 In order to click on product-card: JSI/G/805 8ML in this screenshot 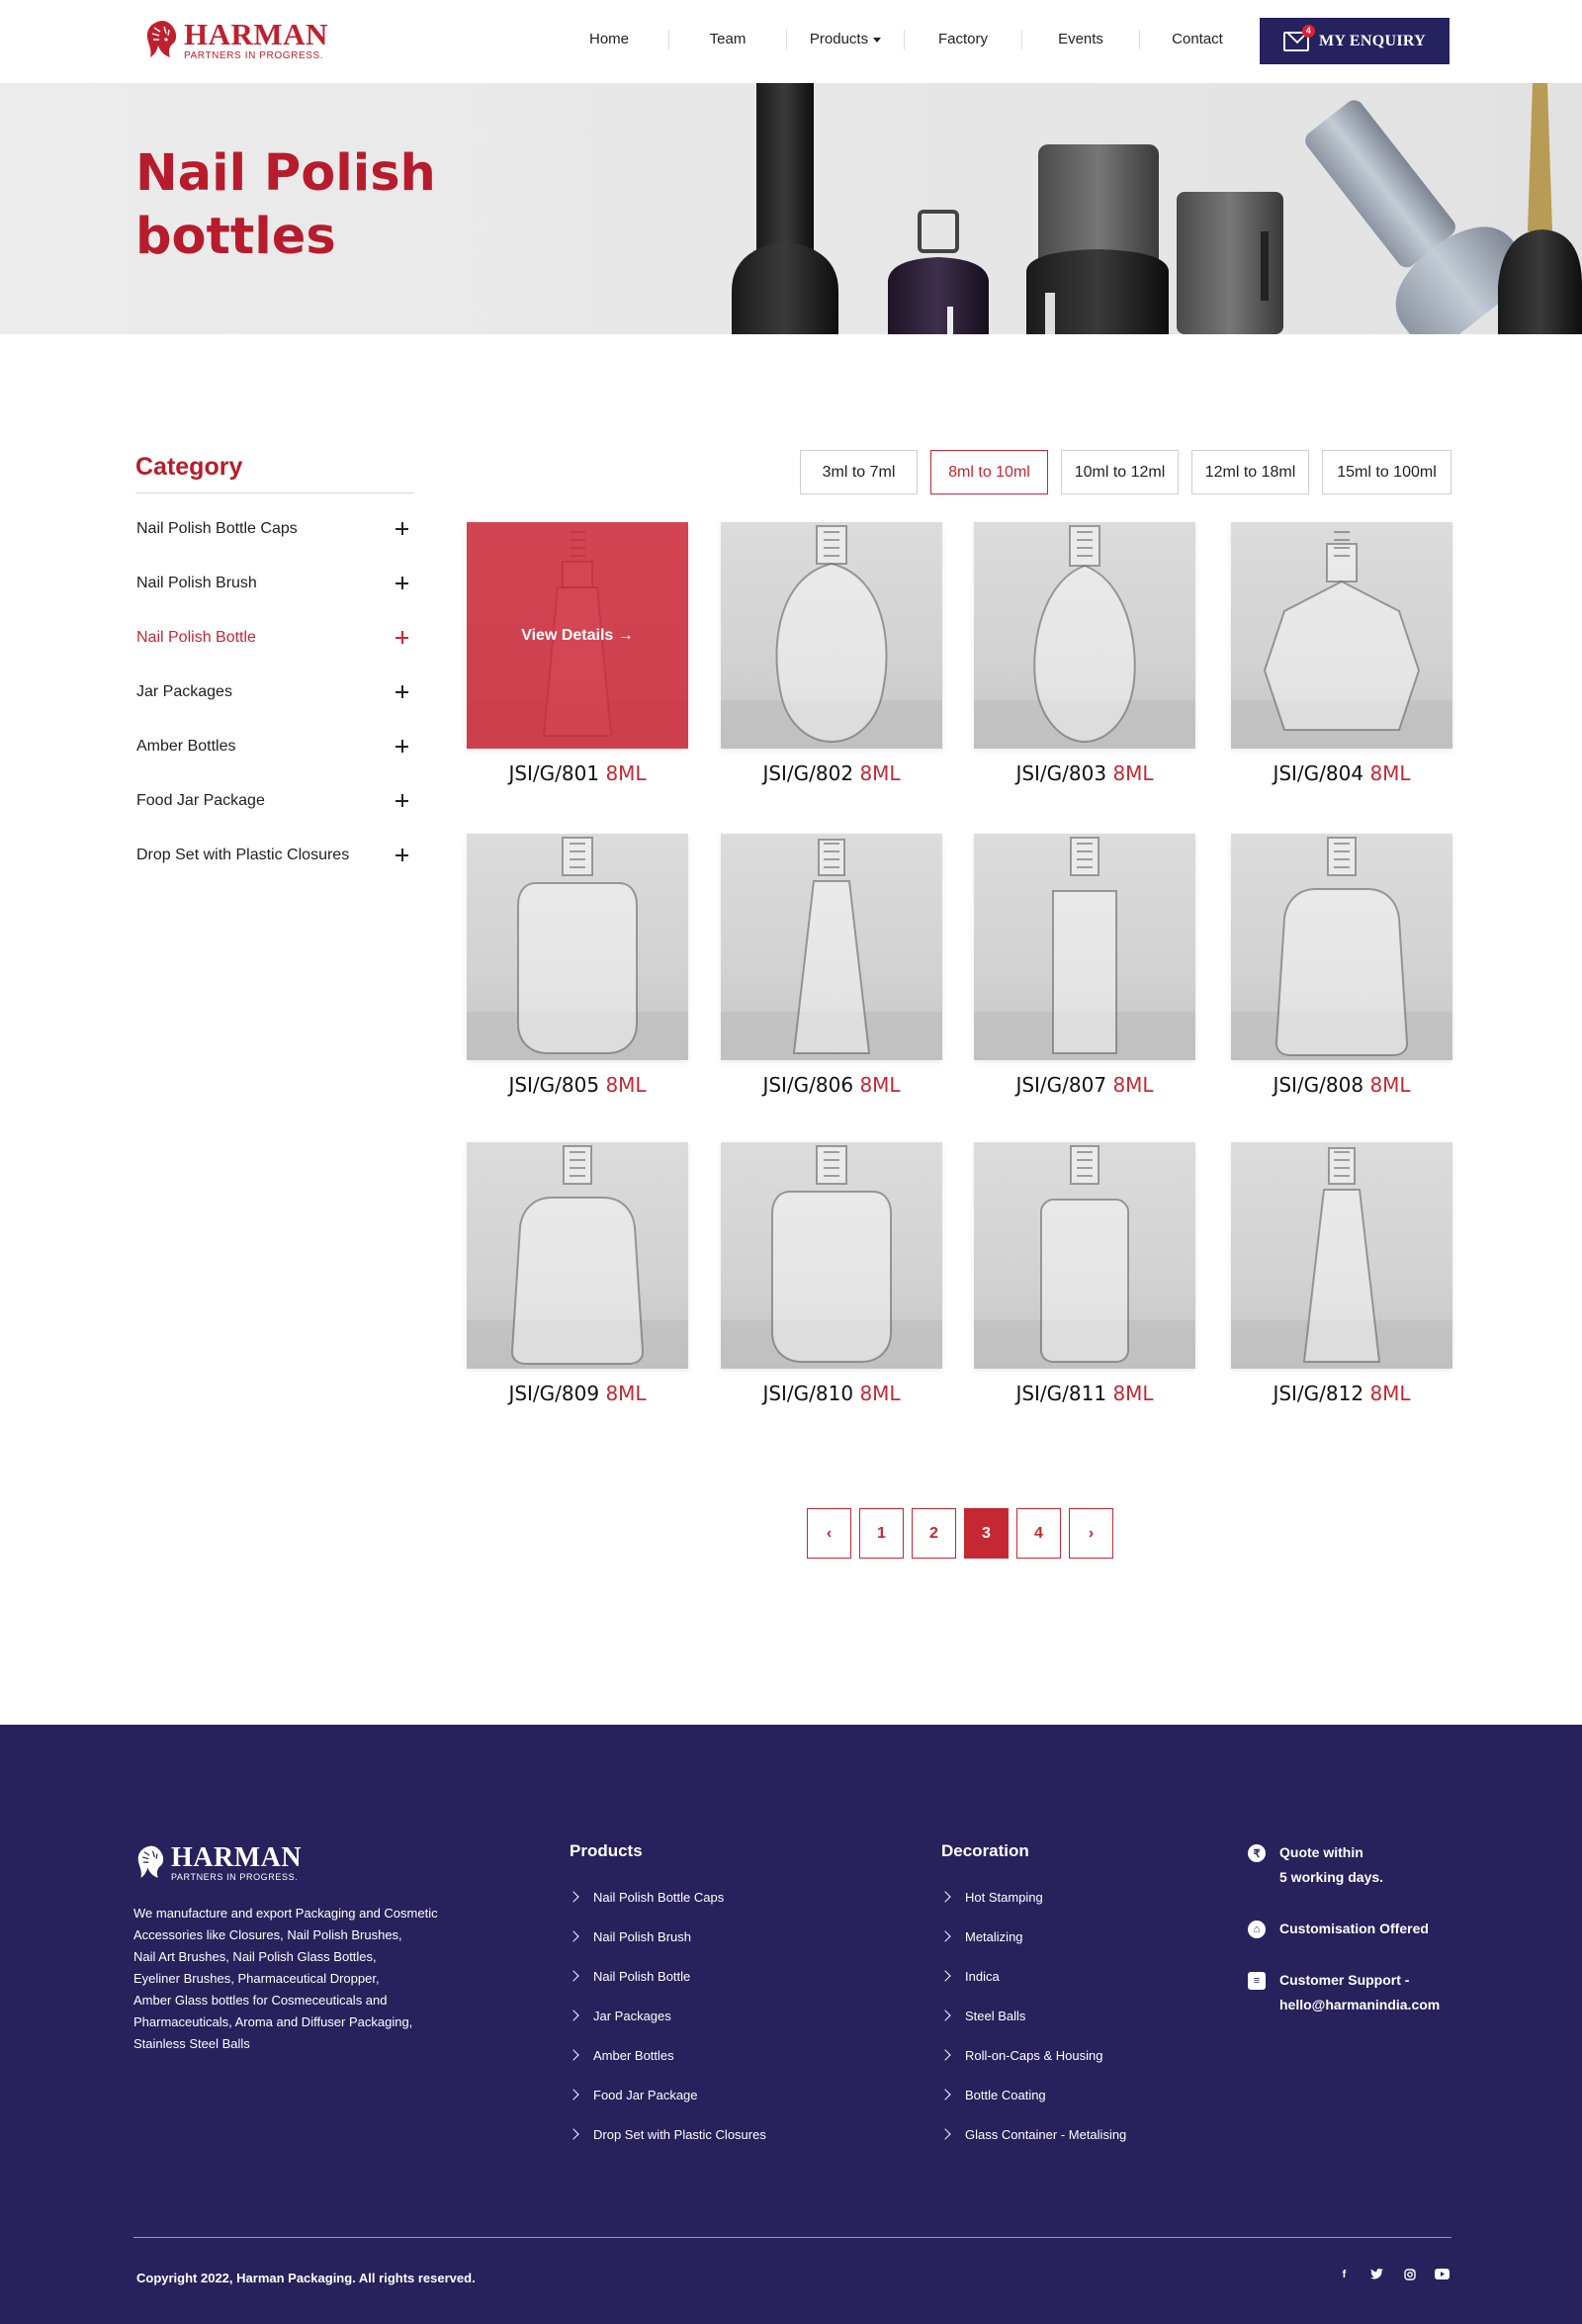, I will do `click(577, 966)`.